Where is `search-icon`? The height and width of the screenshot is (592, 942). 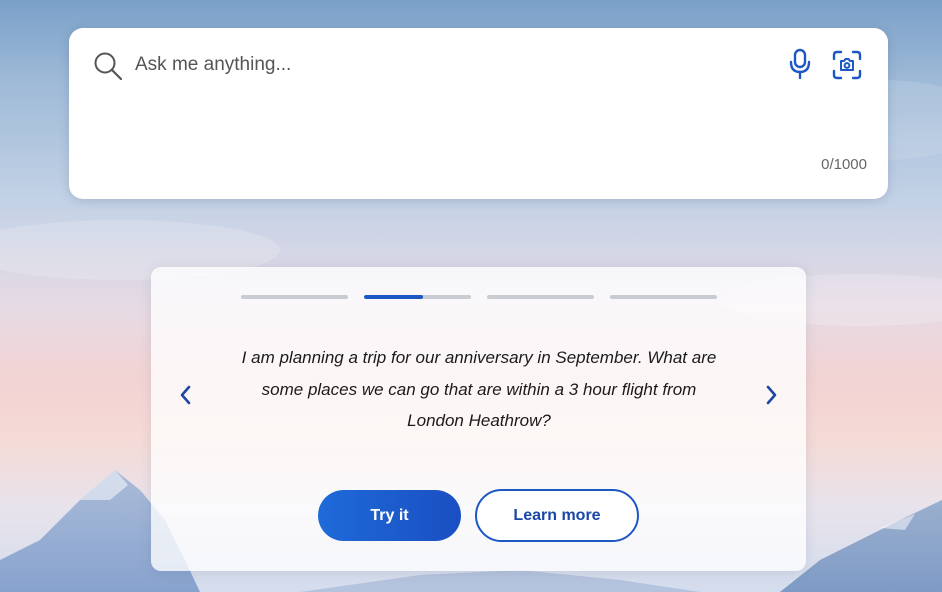 search-icon is located at coordinates (108, 66).